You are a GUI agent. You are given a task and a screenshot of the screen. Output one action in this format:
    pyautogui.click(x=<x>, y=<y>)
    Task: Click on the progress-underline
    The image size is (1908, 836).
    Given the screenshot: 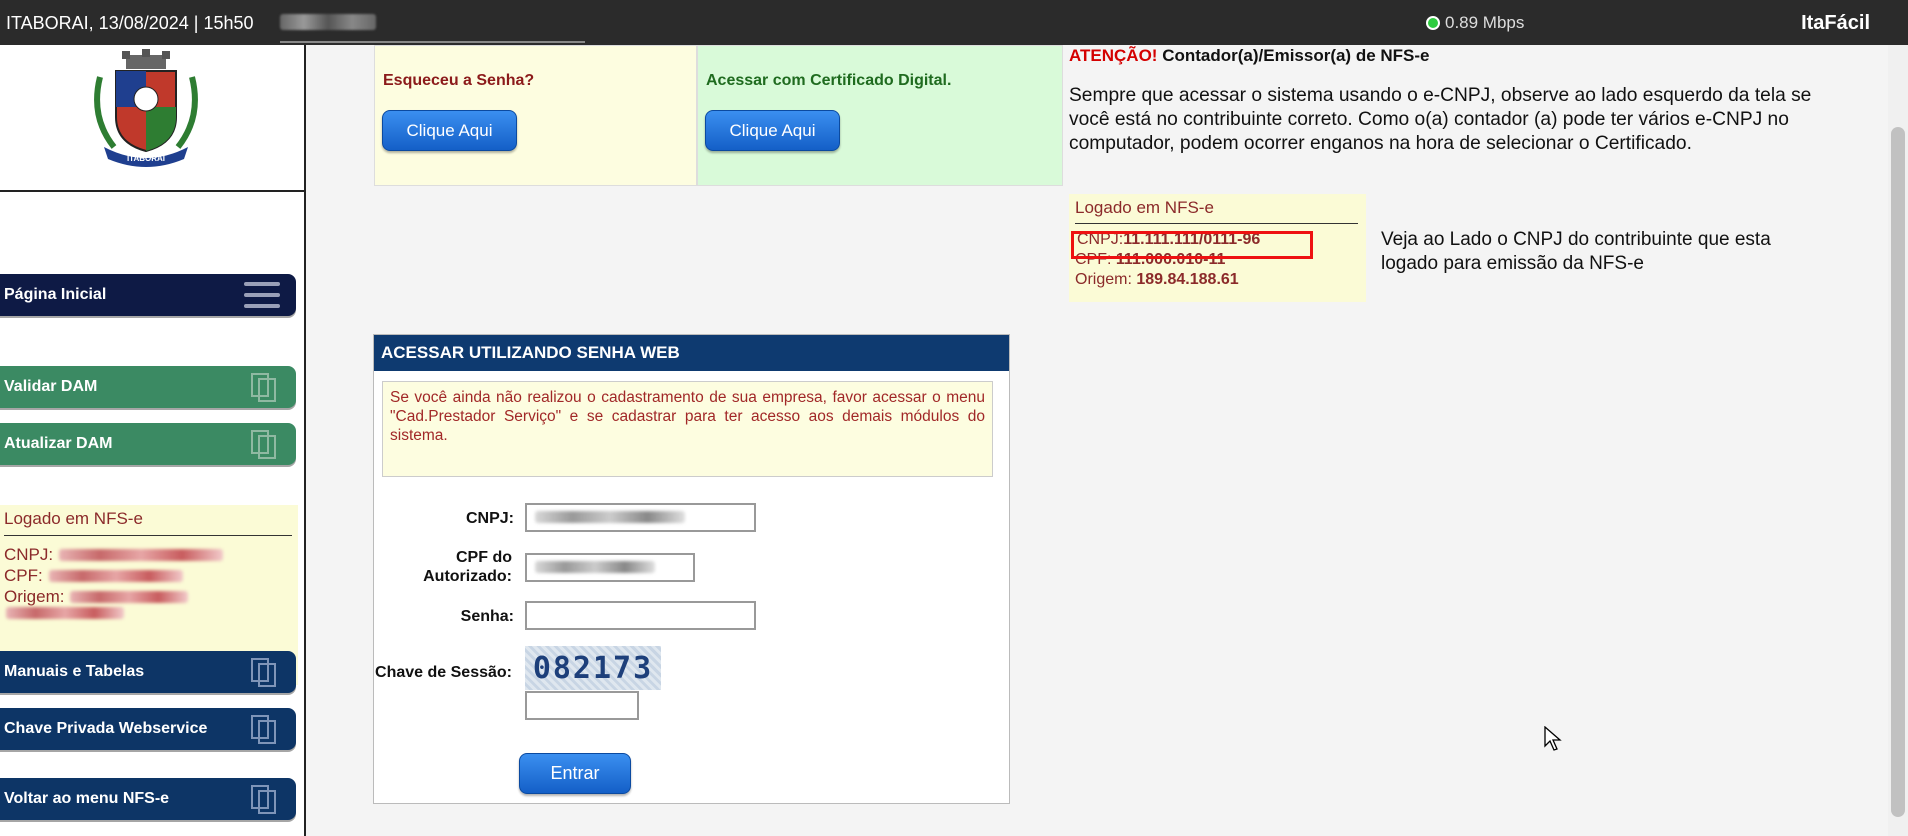 What is the action you would take?
    pyautogui.click(x=432, y=42)
    